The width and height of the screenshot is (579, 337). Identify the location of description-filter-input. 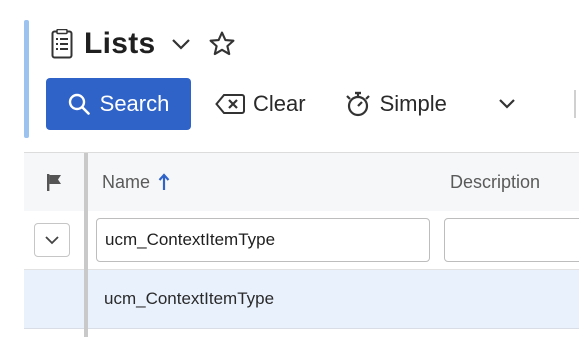
(511, 240).